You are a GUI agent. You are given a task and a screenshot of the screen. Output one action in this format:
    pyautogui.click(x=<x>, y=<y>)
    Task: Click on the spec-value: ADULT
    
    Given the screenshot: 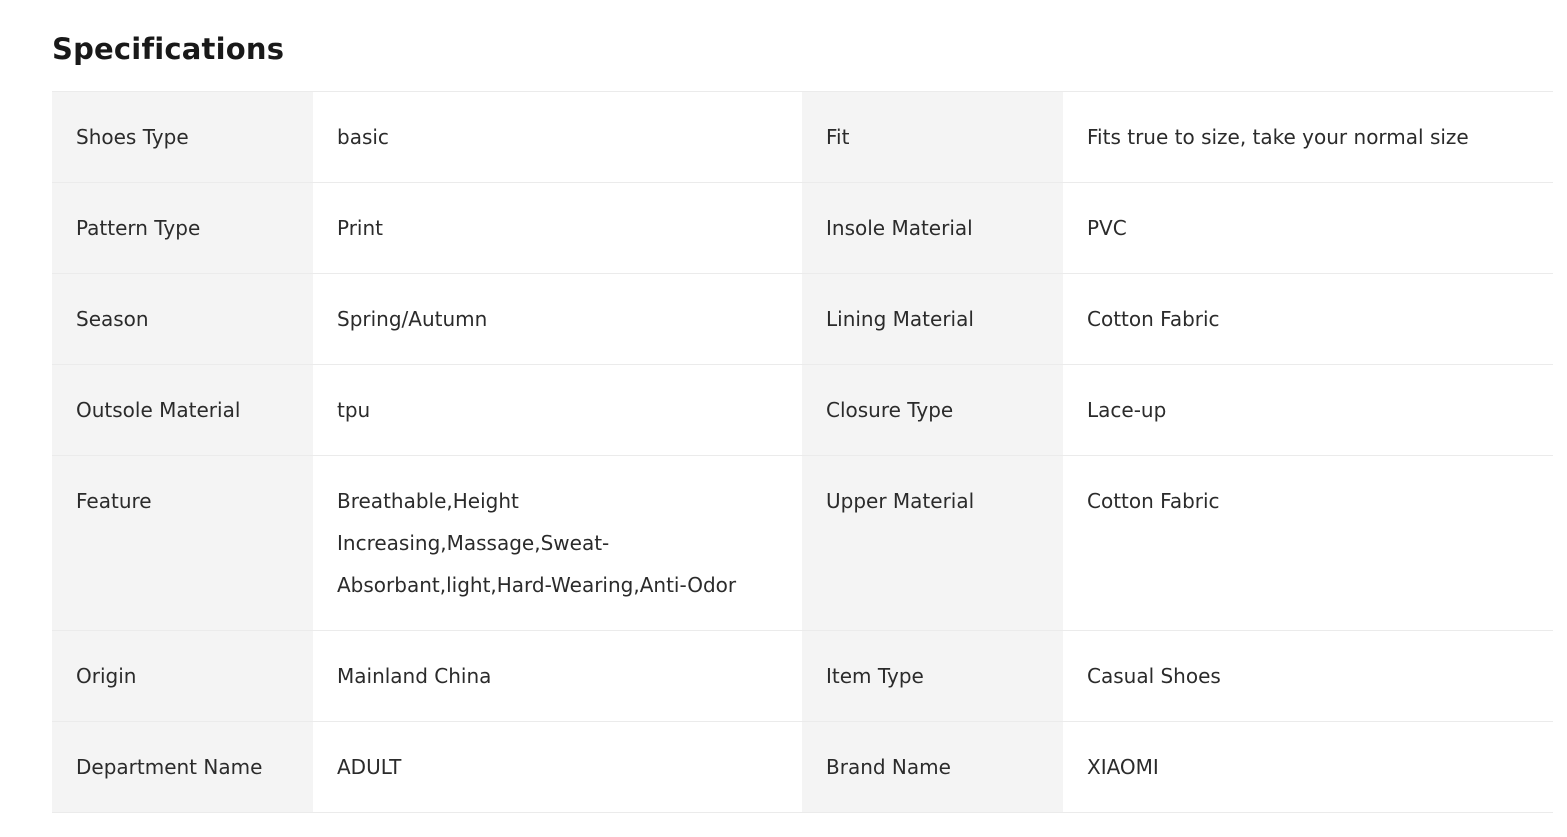 What is the action you would take?
    pyautogui.click(x=557, y=767)
    